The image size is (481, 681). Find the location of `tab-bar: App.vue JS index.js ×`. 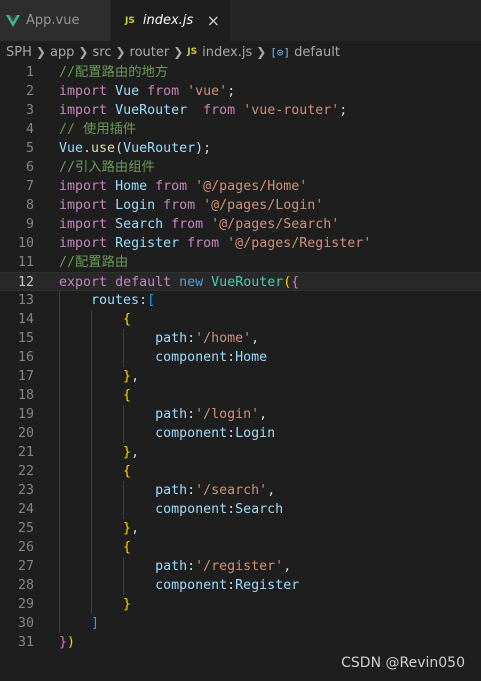

tab-bar: App.vue JS index.js × is located at coordinates (240, 20).